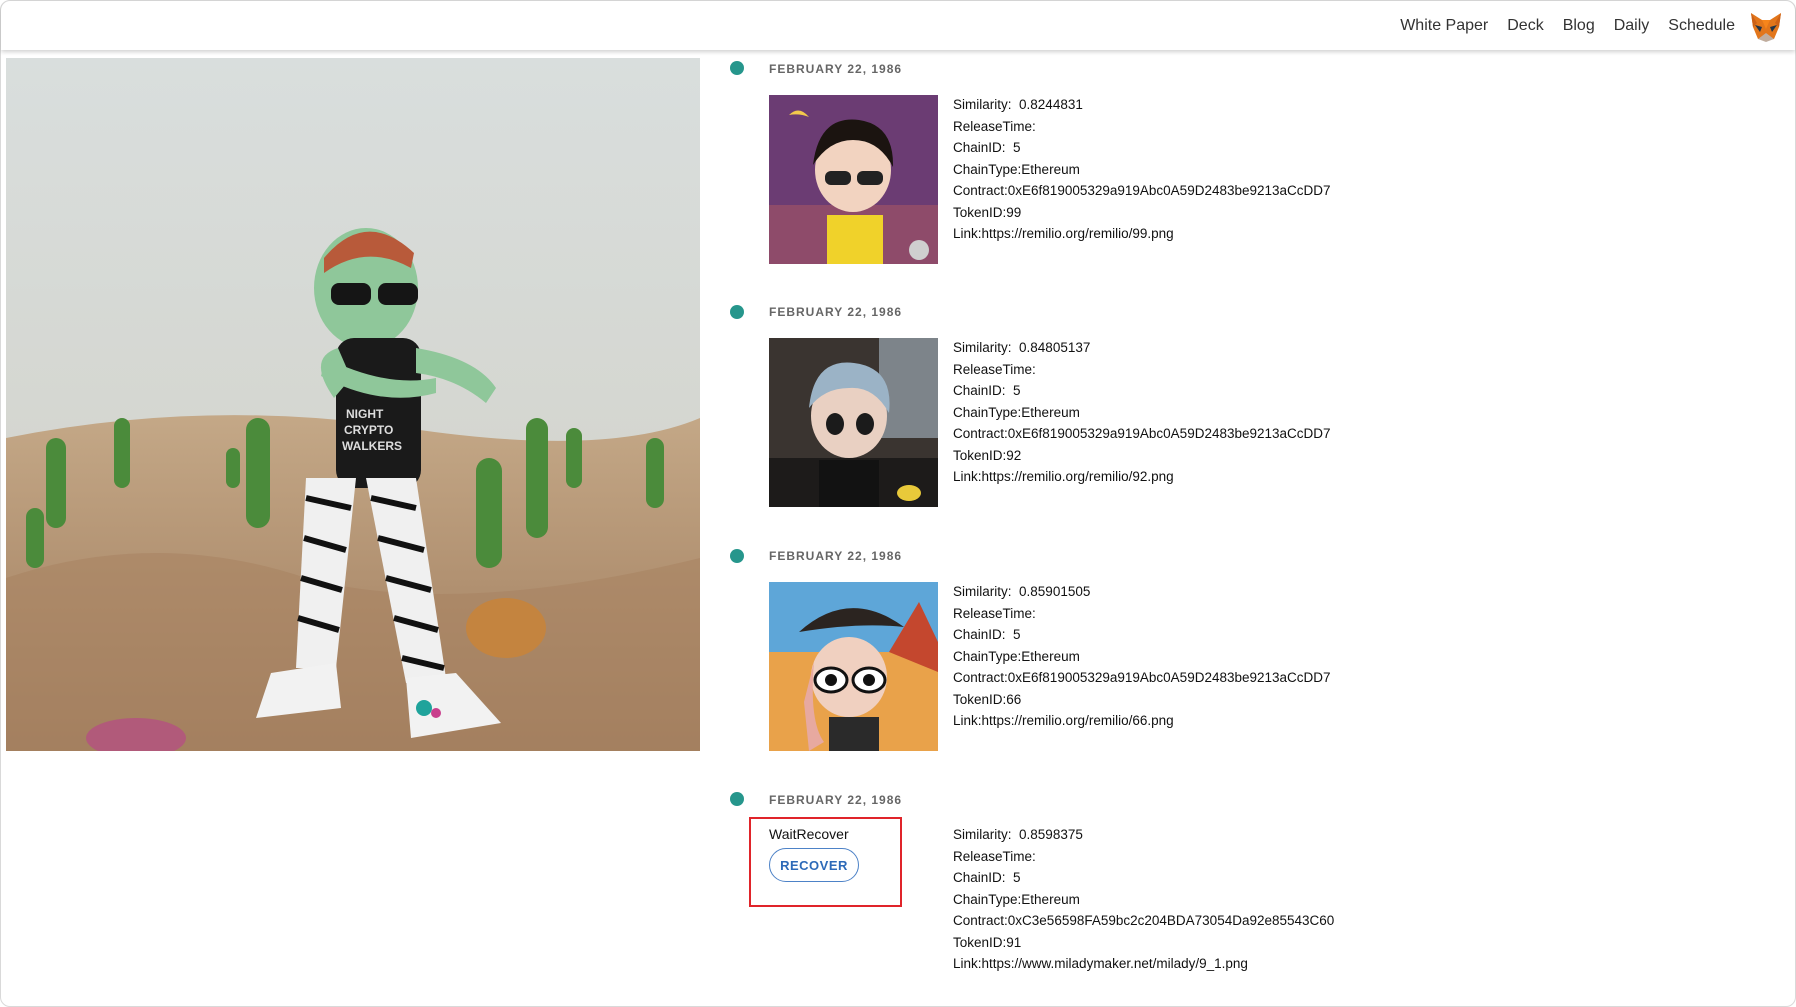 The image size is (1796, 1007). I want to click on nav-schedule: Schedule, so click(1701, 26).